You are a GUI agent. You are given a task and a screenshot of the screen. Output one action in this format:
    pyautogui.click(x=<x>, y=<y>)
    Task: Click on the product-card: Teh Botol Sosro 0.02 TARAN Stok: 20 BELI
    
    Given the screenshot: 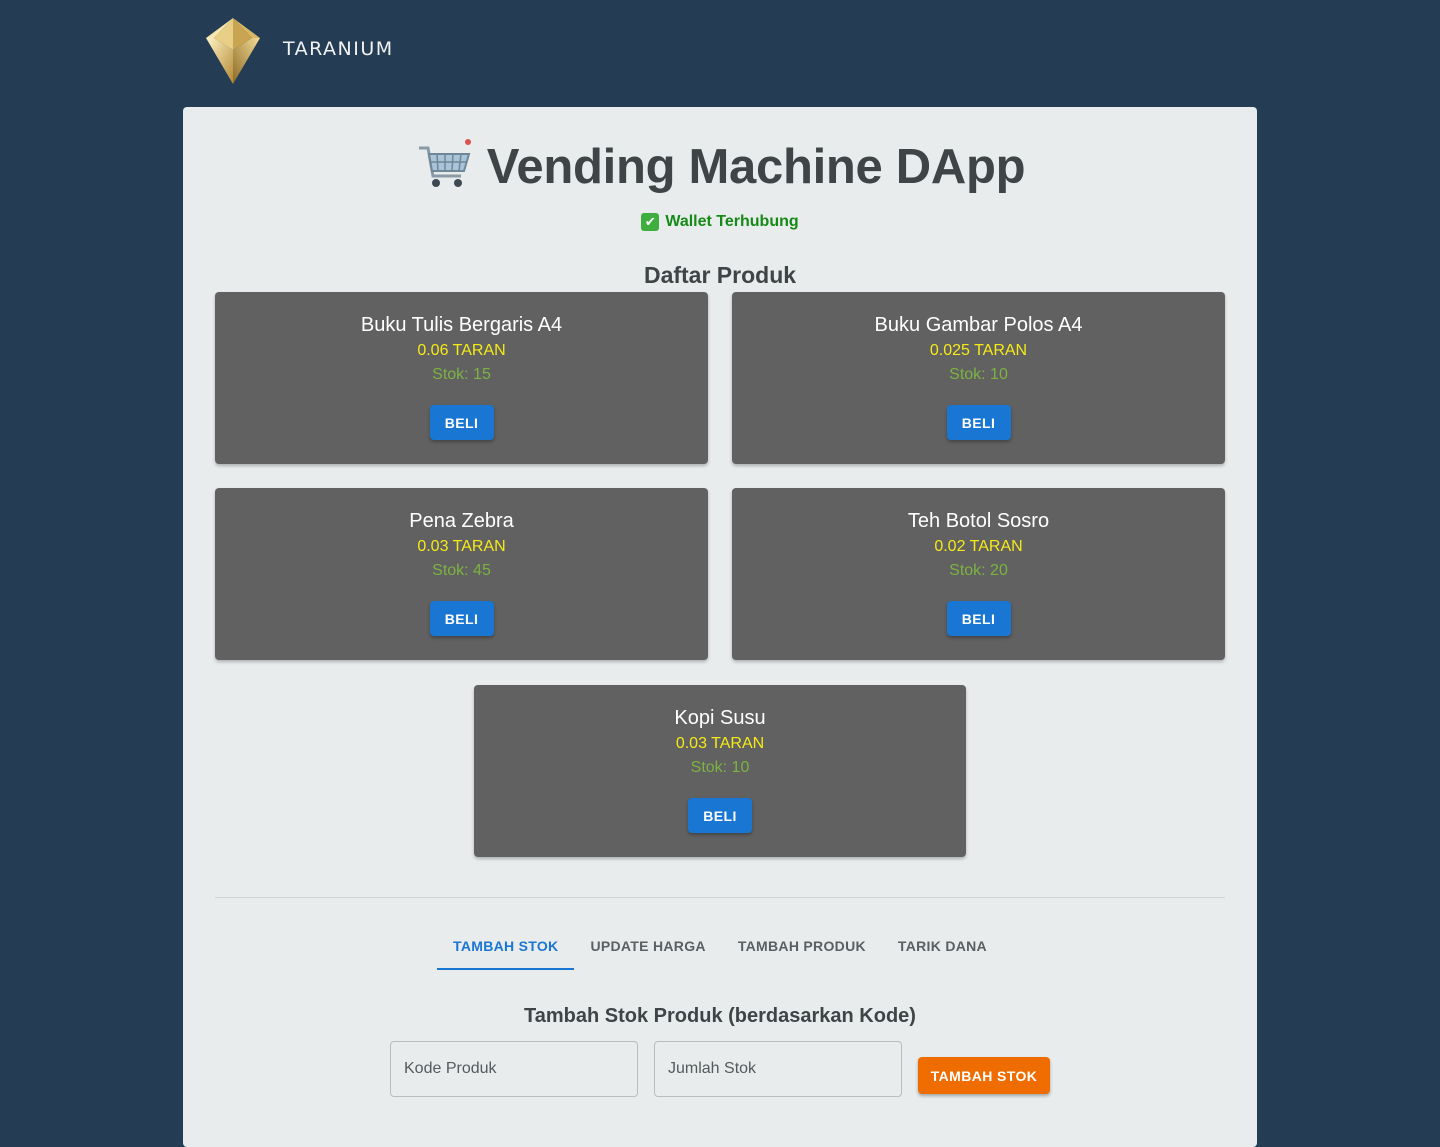 What is the action you would take?
    pyautogui.click(x=978, y=574)
    